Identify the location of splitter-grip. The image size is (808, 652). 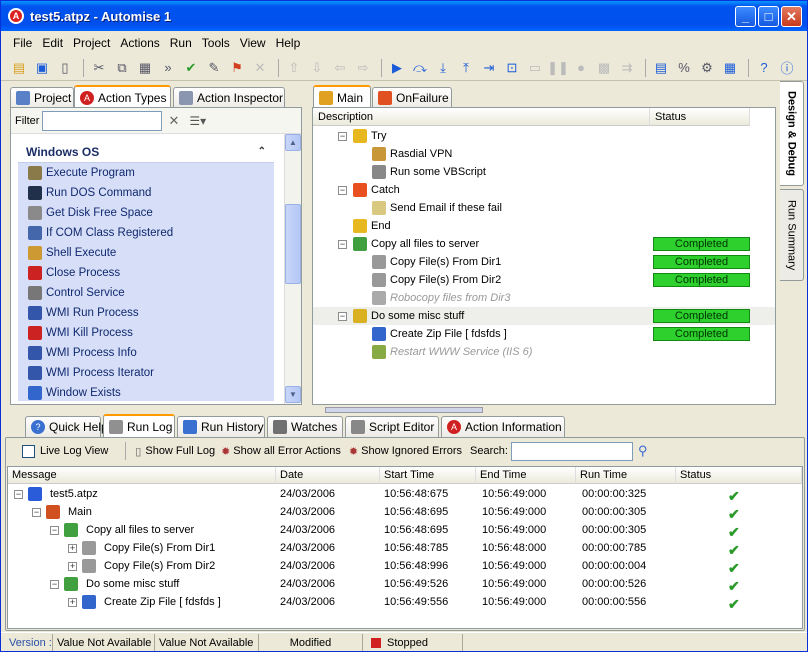
(404, 410).